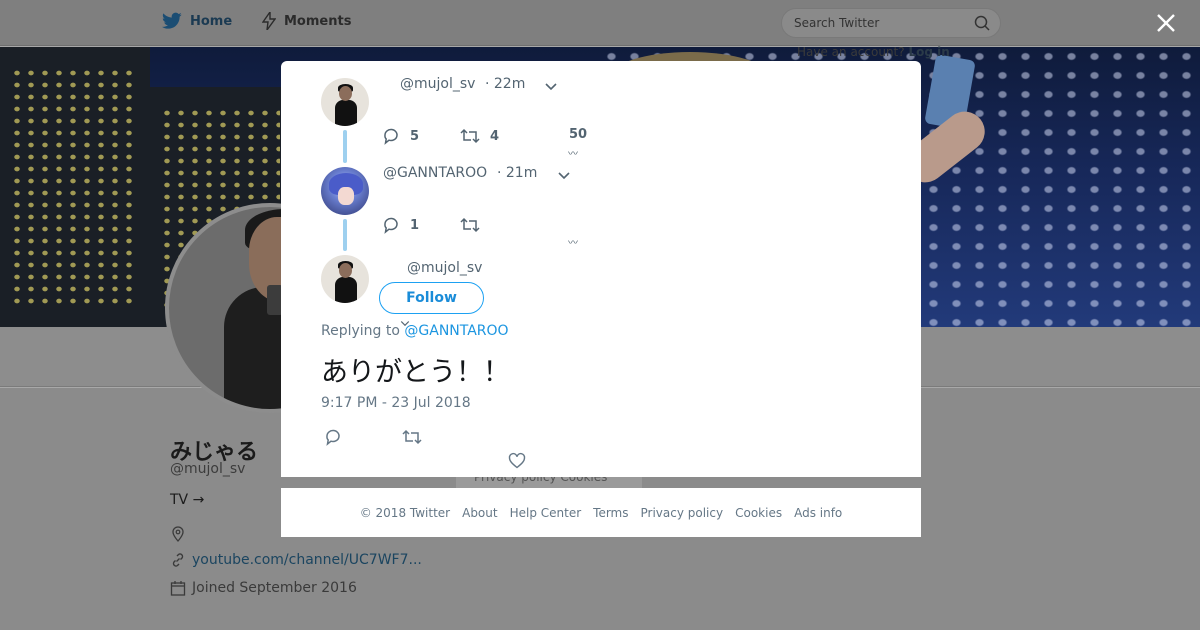  What do you see at coordinates (495, 136) in the screenshot?
I see `retweet-count: 4` at bounding box center [495, 136].